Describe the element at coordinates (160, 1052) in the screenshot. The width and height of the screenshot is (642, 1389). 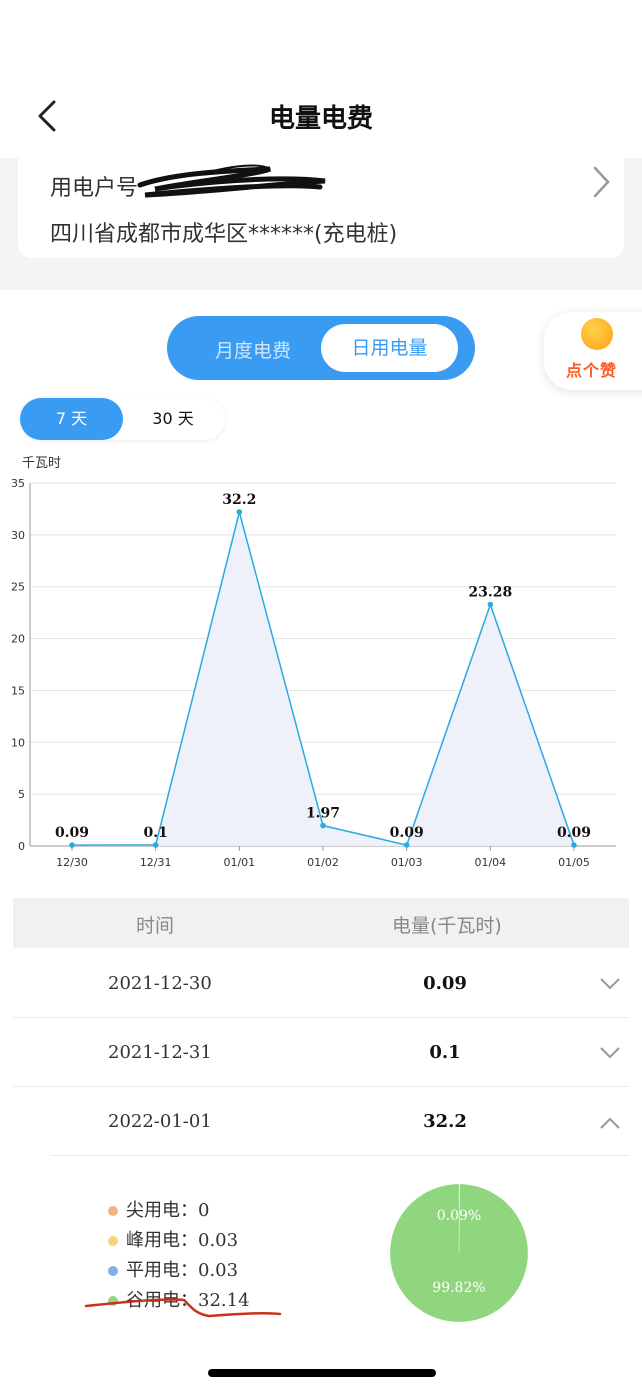
I see `row-date: 2021-12-31` at that location.